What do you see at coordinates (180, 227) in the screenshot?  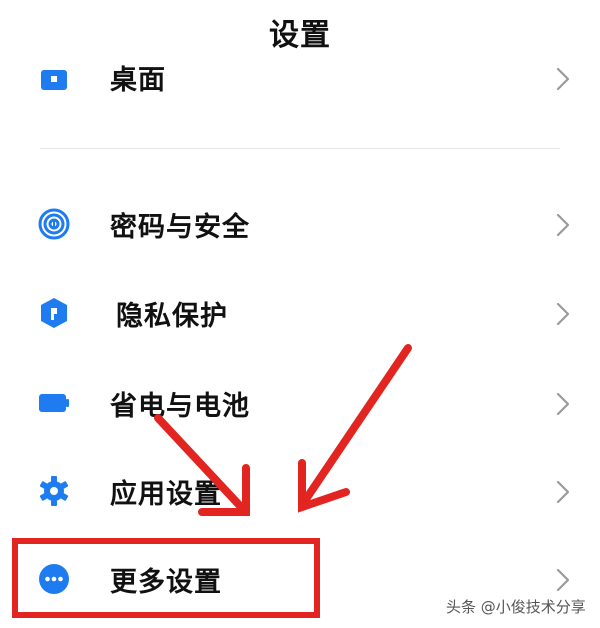 I see `settings-item-label: 密码与安全` at bounding box center [180, 227].